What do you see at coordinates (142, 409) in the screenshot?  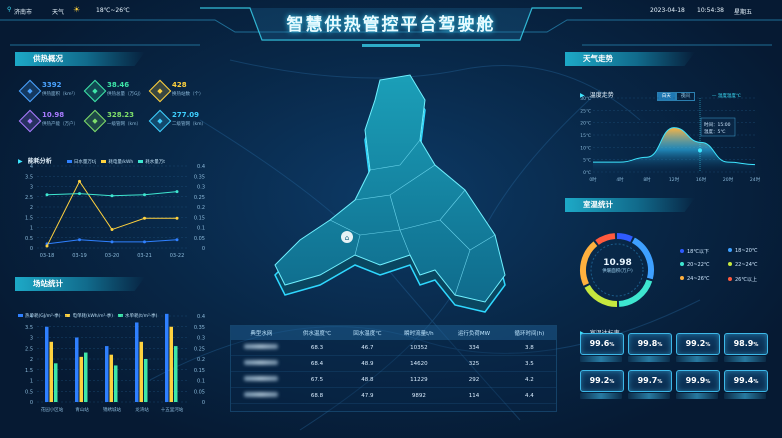 I see `x-tick-label: 龙湾站` at bounding box center [142, 409].